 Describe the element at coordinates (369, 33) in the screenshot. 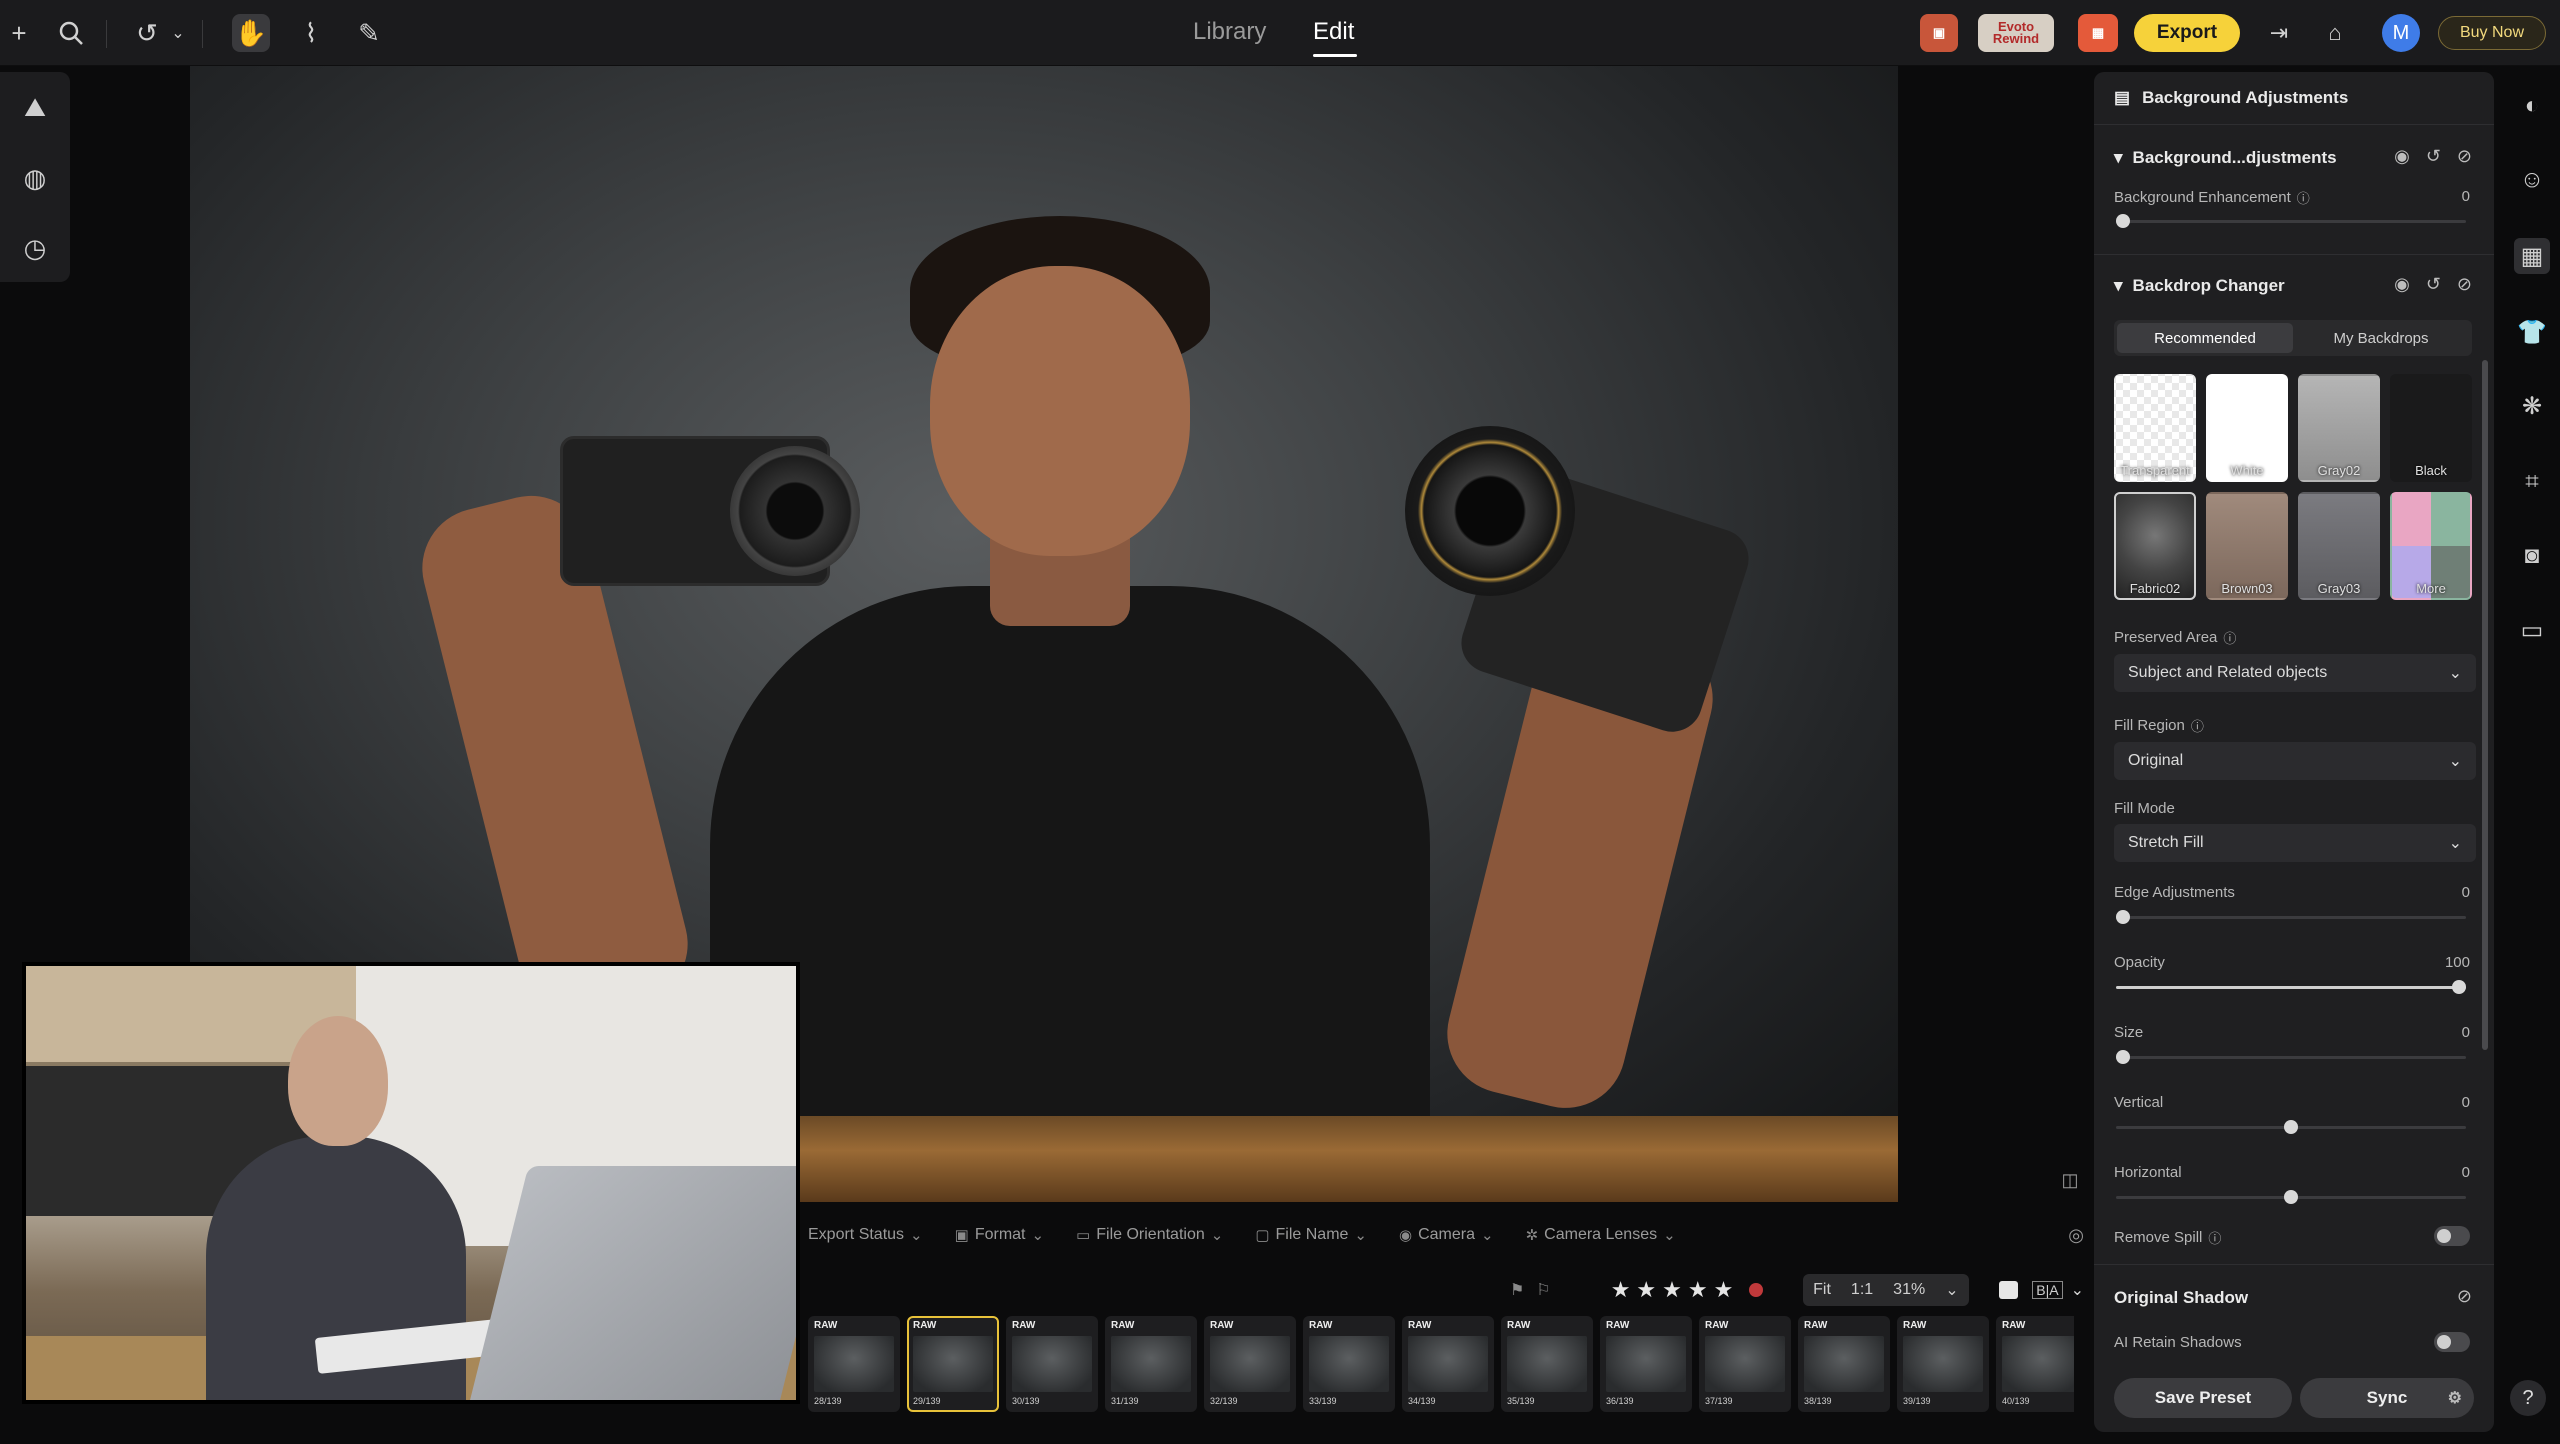

I see `ruler-icon: ✎` at that location.